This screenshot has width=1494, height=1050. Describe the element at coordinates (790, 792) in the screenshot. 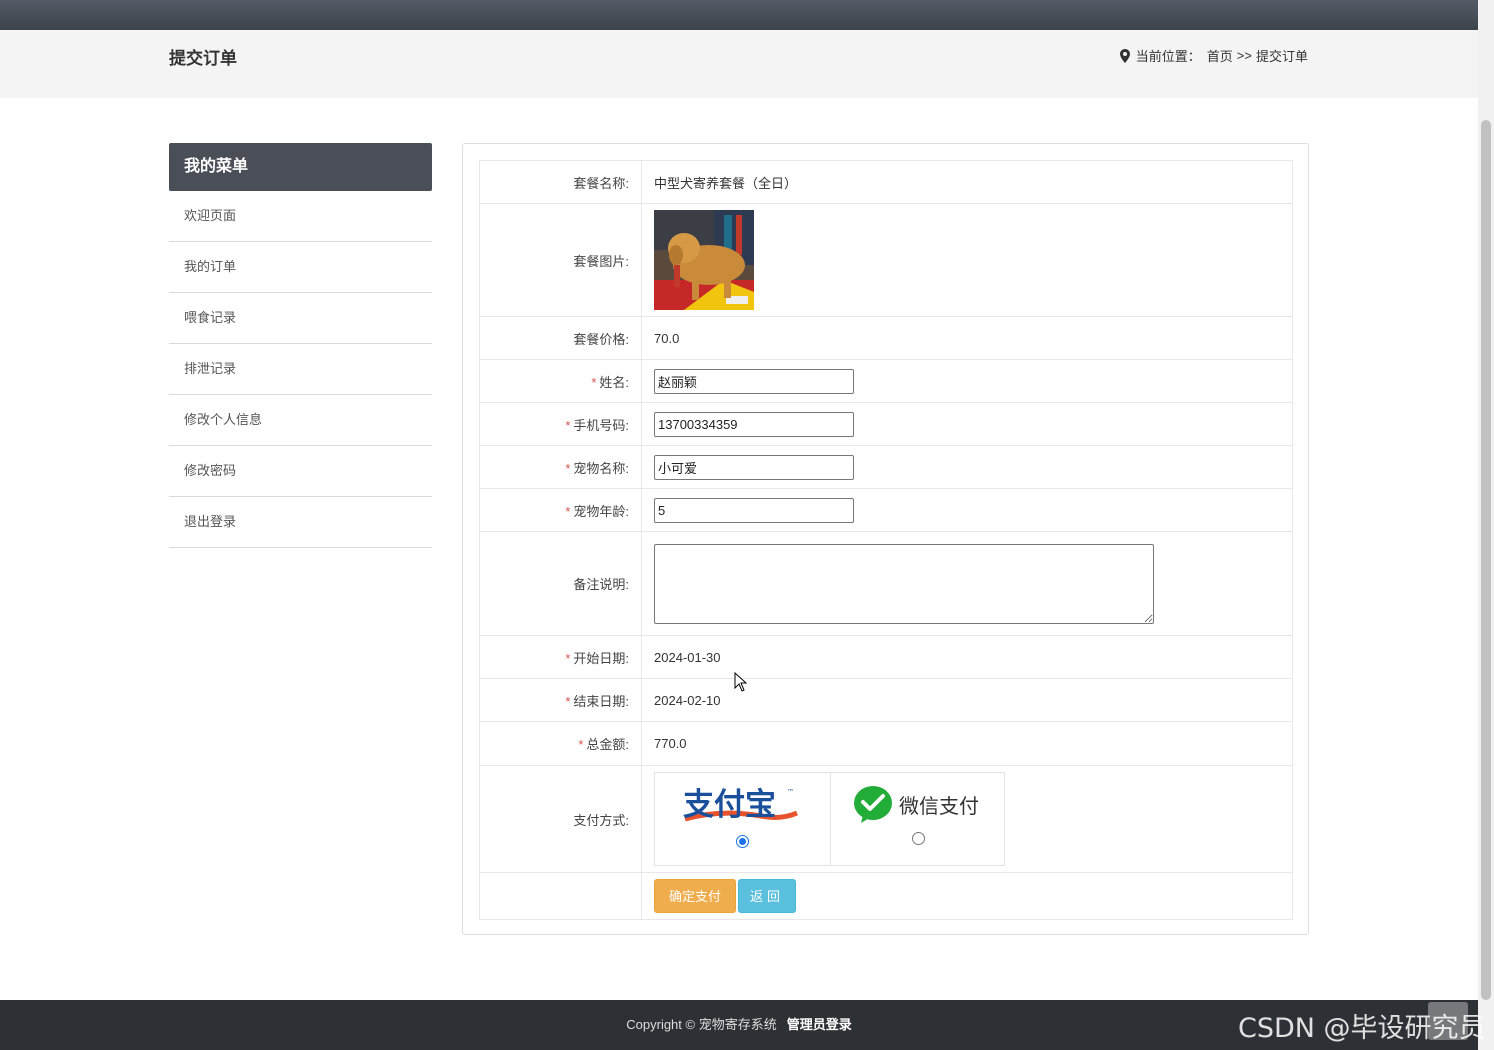

I see `svg-text: ™` at that location.